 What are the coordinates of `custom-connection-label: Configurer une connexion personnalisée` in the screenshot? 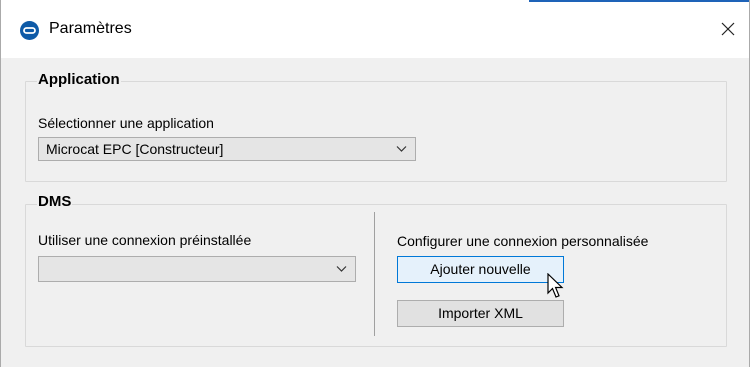 It's located at (523, 241).